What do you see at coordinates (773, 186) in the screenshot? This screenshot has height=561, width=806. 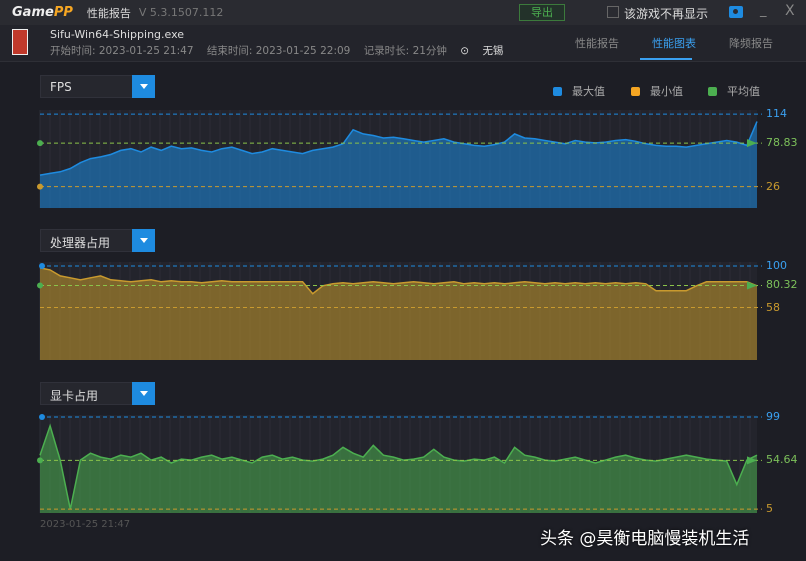 I see `min-value-label: 26` at bounding box center [773, 186].